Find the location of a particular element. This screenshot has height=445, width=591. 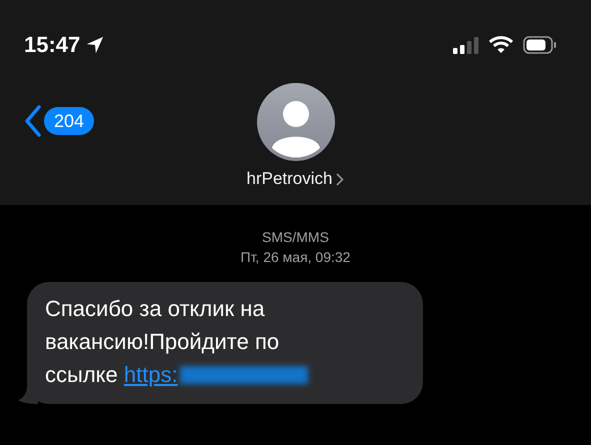

avatar-icon is located at coordinates (295, 122).